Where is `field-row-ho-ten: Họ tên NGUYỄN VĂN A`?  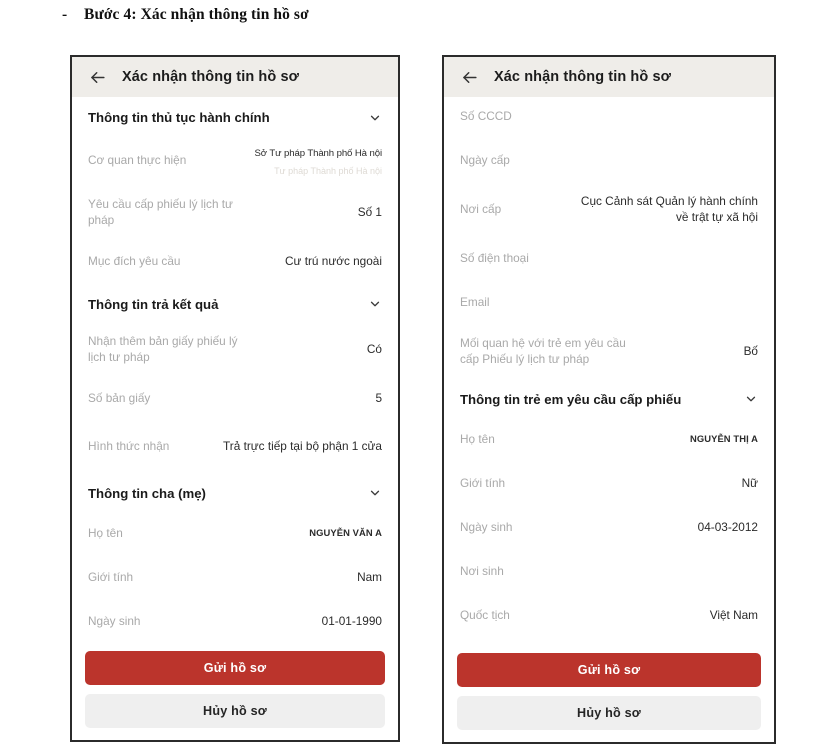
field-row-ho-ten: Họ tên NGUYỄN VĂN A is located at coordinates (235, 534).